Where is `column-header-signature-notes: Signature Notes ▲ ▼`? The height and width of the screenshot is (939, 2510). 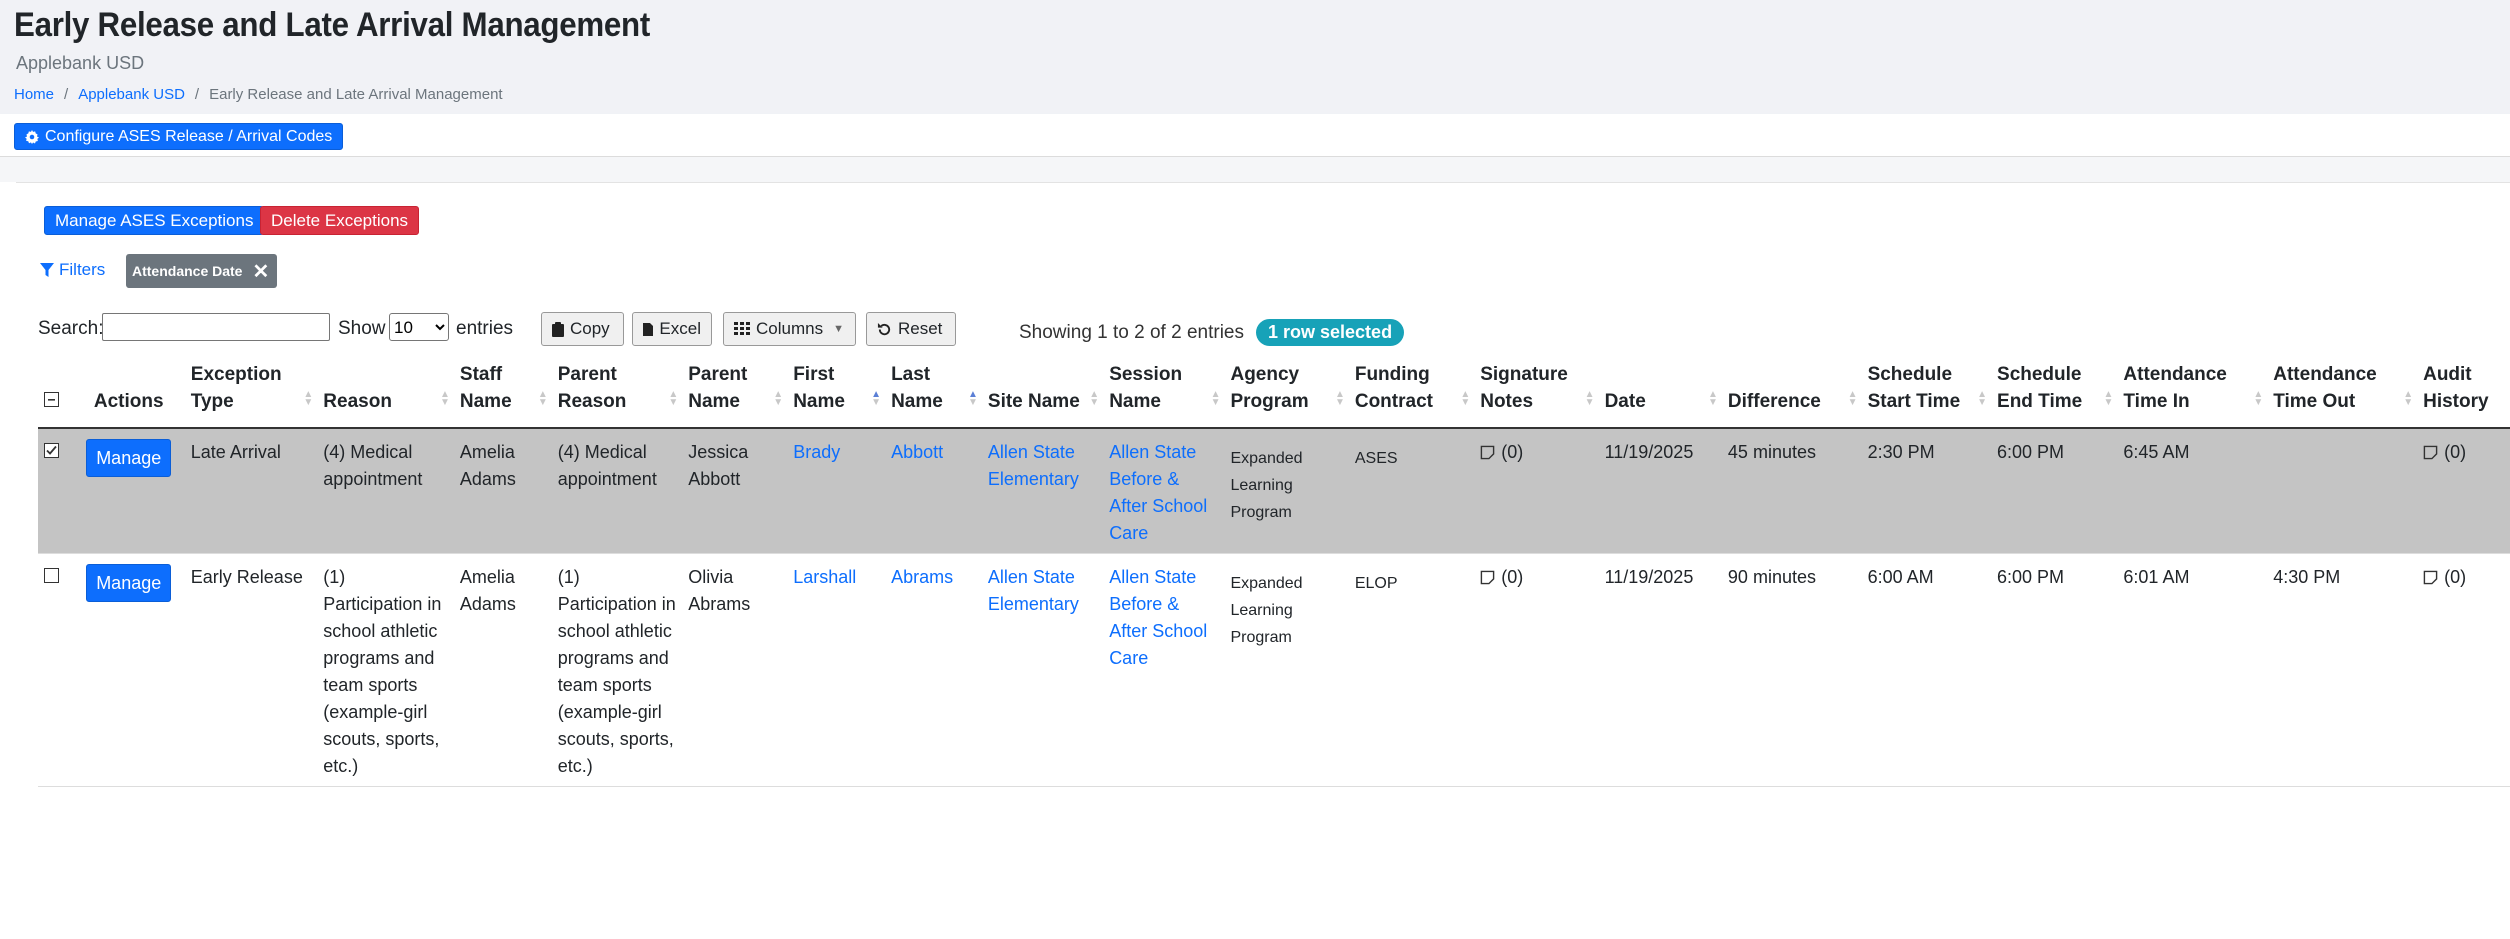
column-header-signature-notes: Signature Notes ▲ ▼ is located at coordinates (1536, 395).